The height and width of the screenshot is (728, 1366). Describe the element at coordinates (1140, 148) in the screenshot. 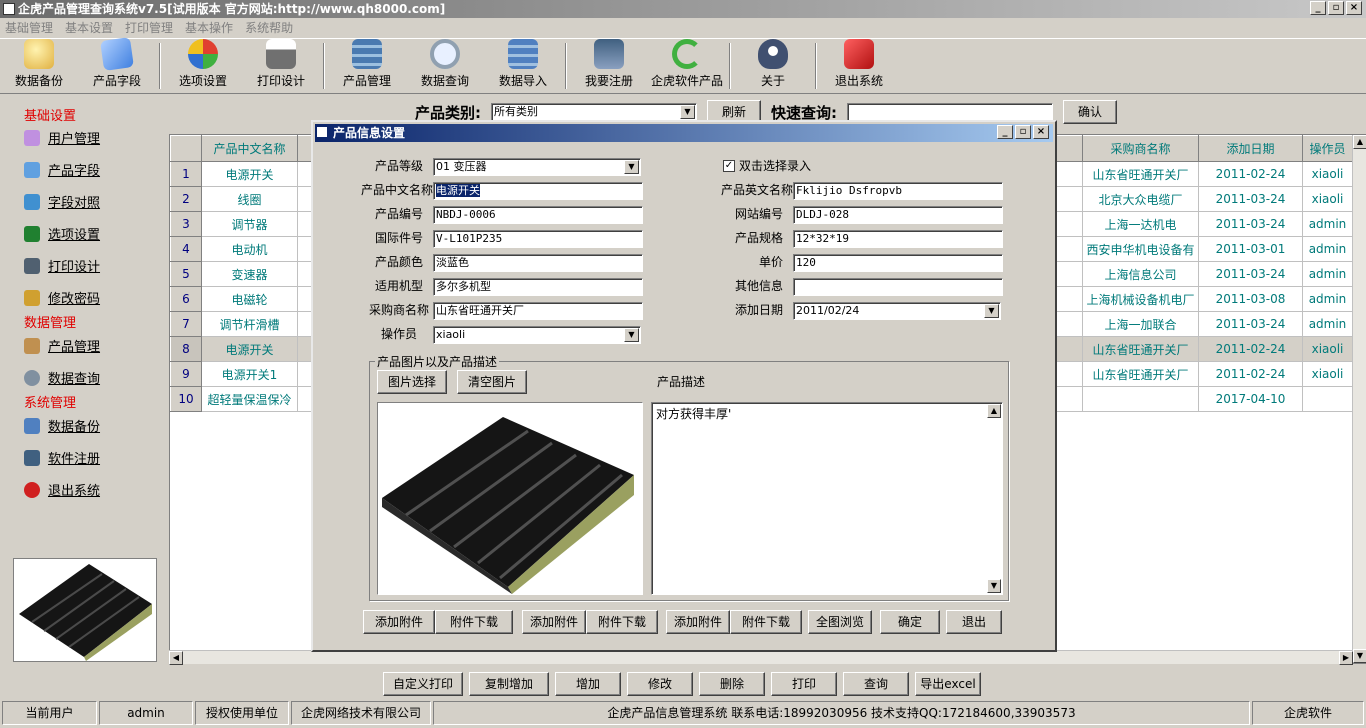

I see `column-header-supplier: 采购商名称` at that location.